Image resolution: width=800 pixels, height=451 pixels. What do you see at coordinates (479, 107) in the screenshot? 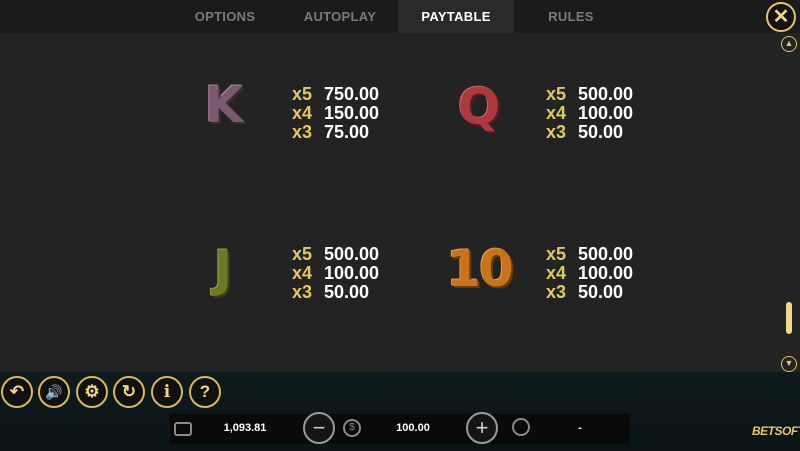
I see `symbol-q: Q` at bounding box center [479, 107].